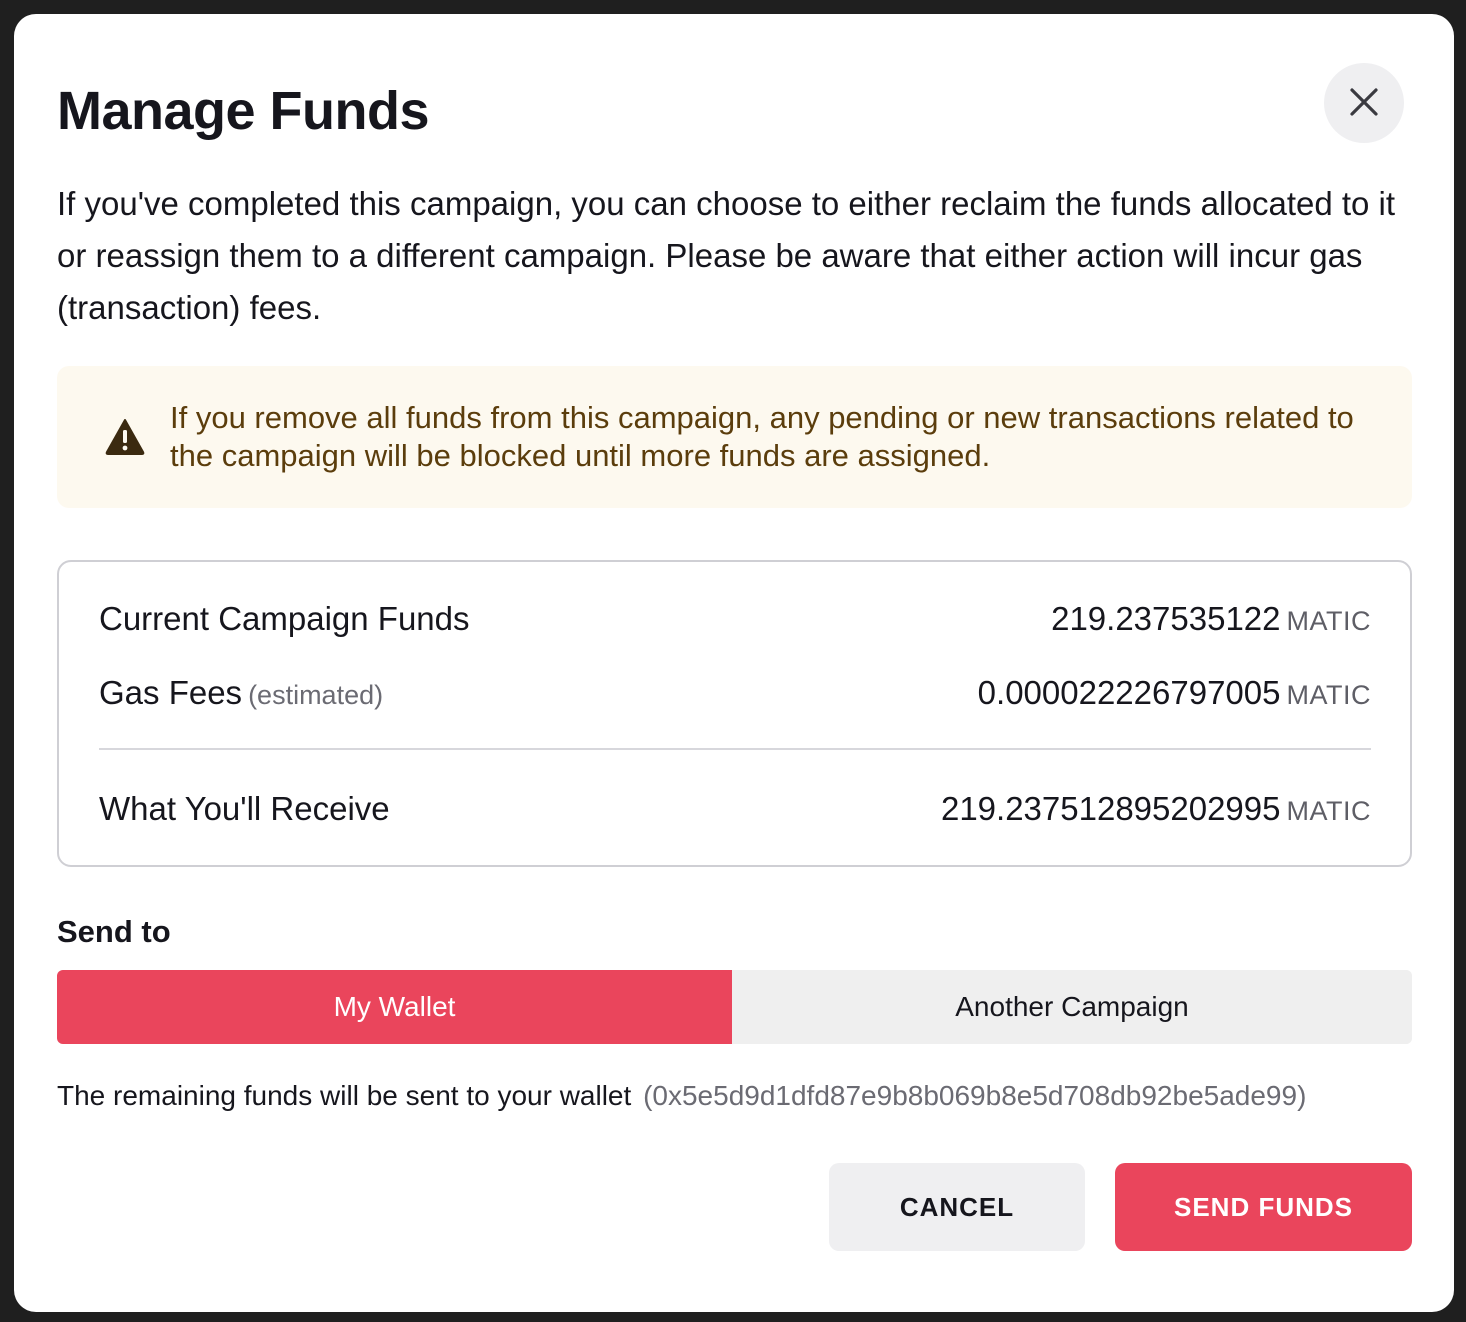  I want to click on receive-unit: MATIC, so click(1328, 811).